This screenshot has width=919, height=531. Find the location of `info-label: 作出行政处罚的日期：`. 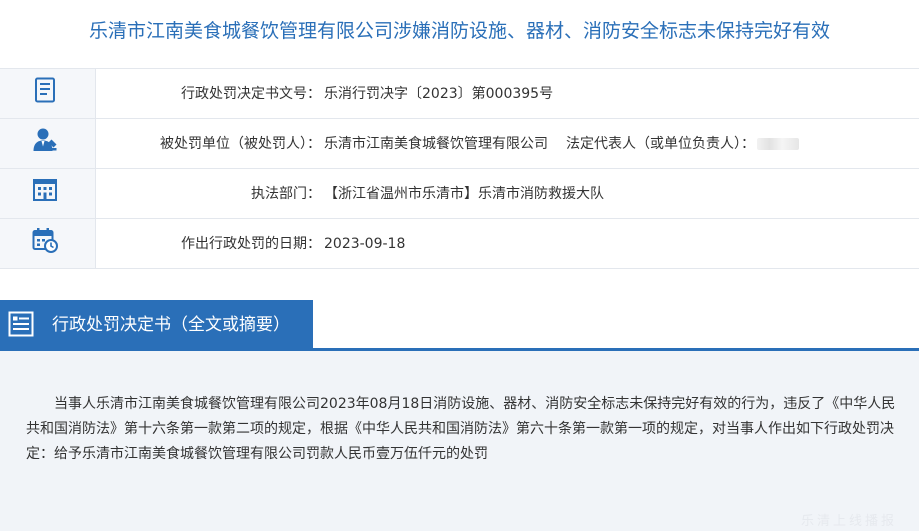

info-label: 作出行政处罚的日期： is located at coordinates (251, 244).